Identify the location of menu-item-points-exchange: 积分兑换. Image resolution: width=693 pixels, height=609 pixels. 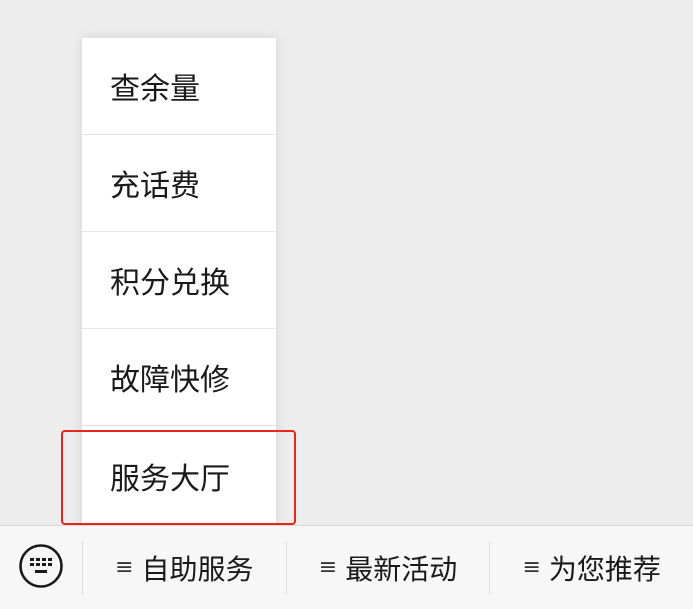
(179, 280).